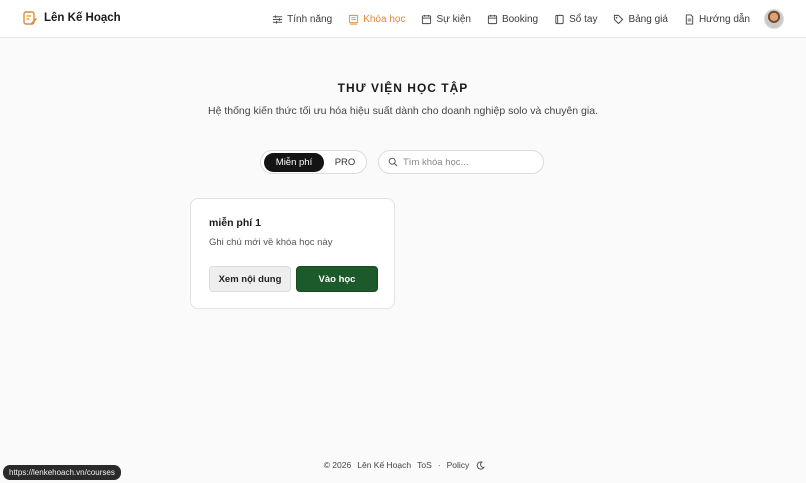 The width and height of the screenshot is (806, 483). I want to click on search-input, so click(468, 162).